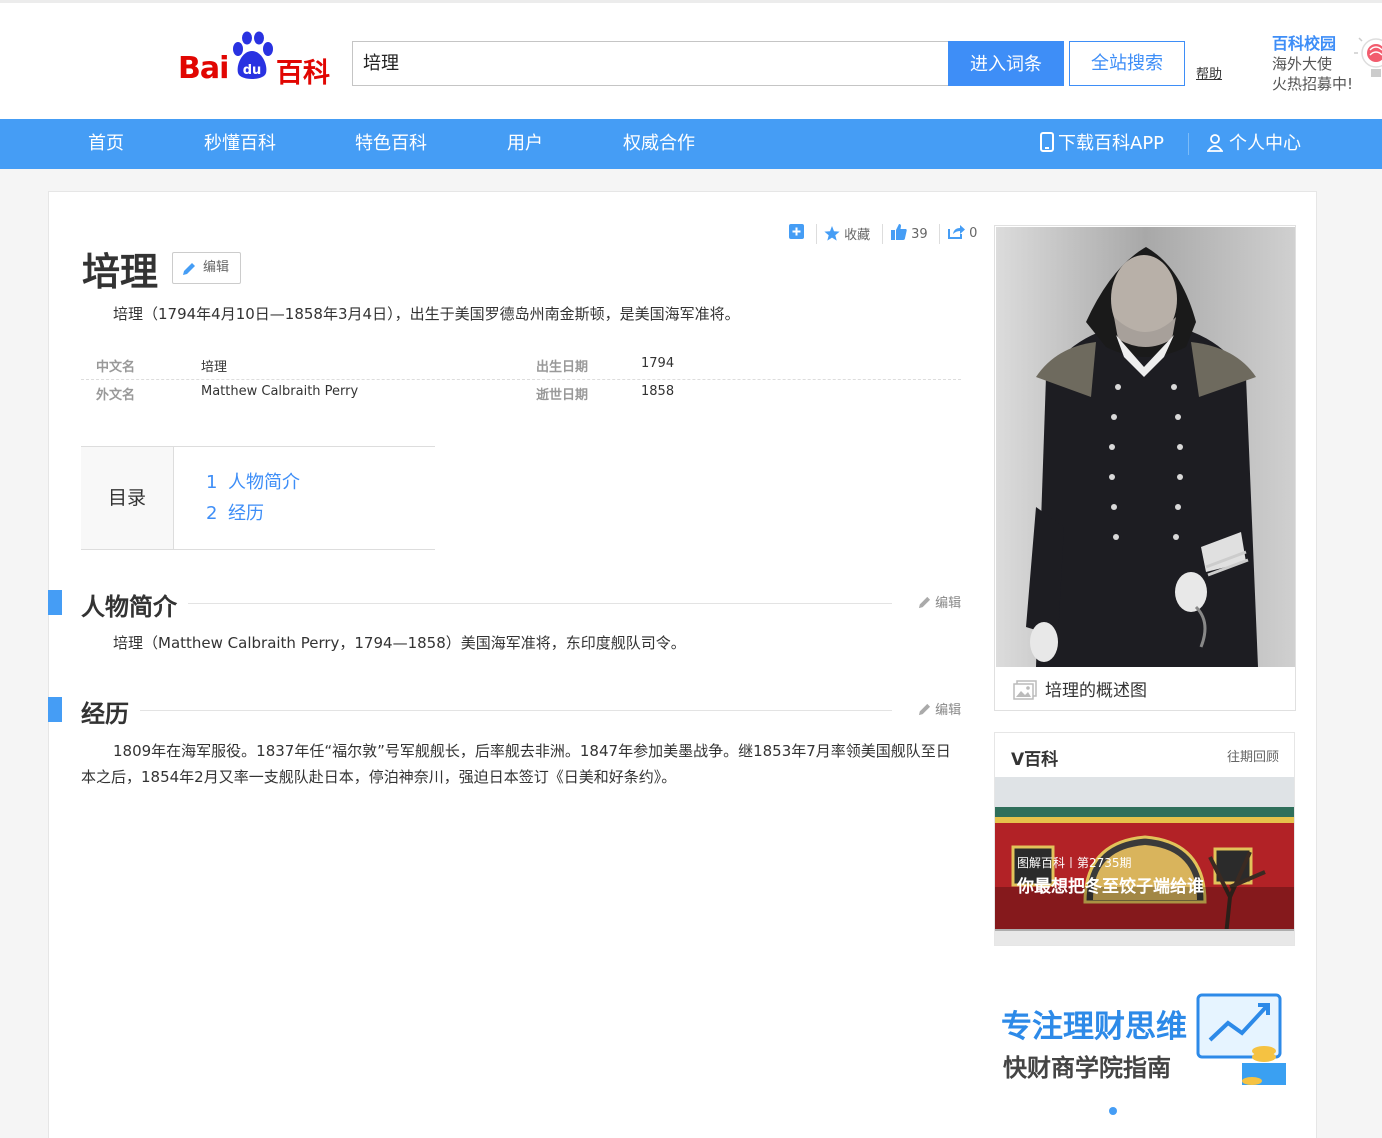 The height and width of the screenshot is (1138, 1382). What do you see at coordinates (127, 498) in the screenshot?
I see `toc-heading: 目录` at bounding box center [127, 498].